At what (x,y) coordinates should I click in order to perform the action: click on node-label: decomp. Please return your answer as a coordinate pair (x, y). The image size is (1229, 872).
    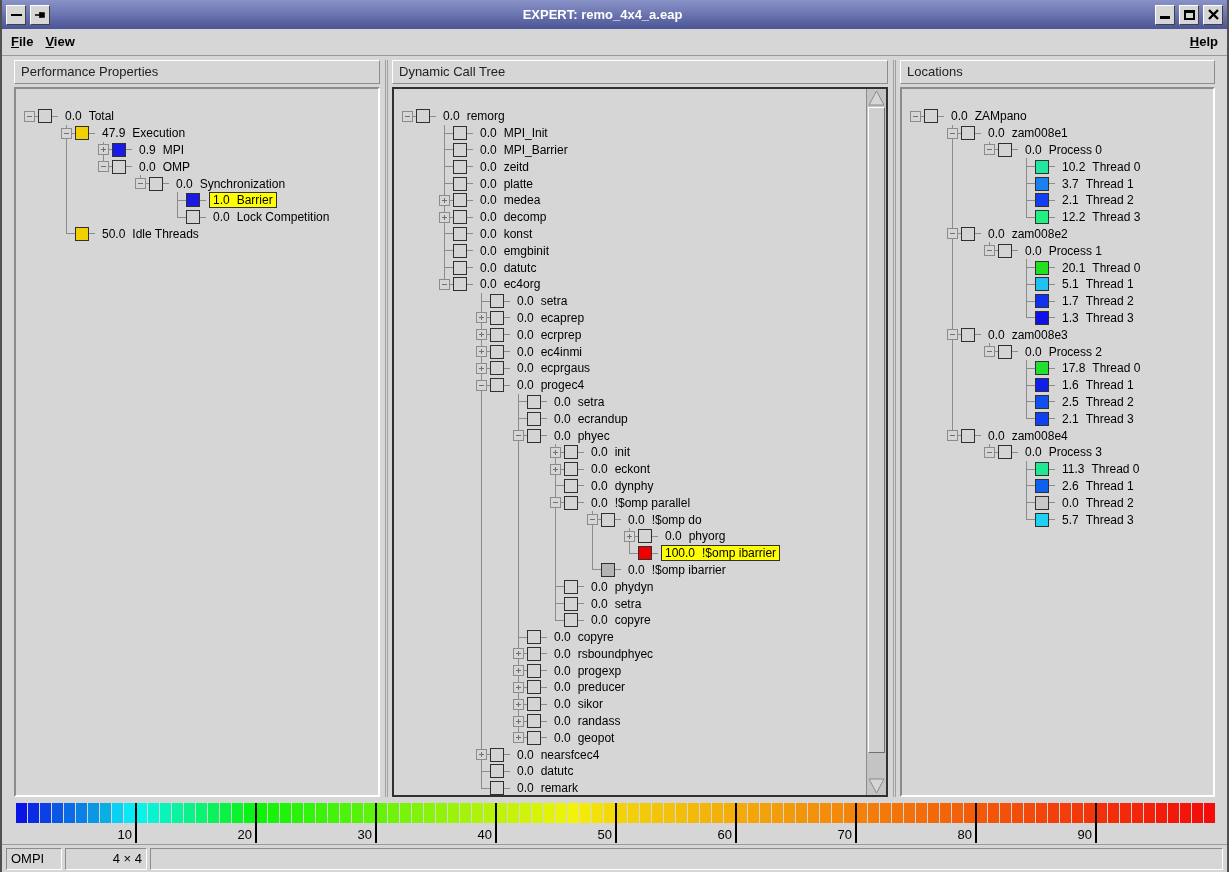
    Looking at the image, I should click on (525, 217).